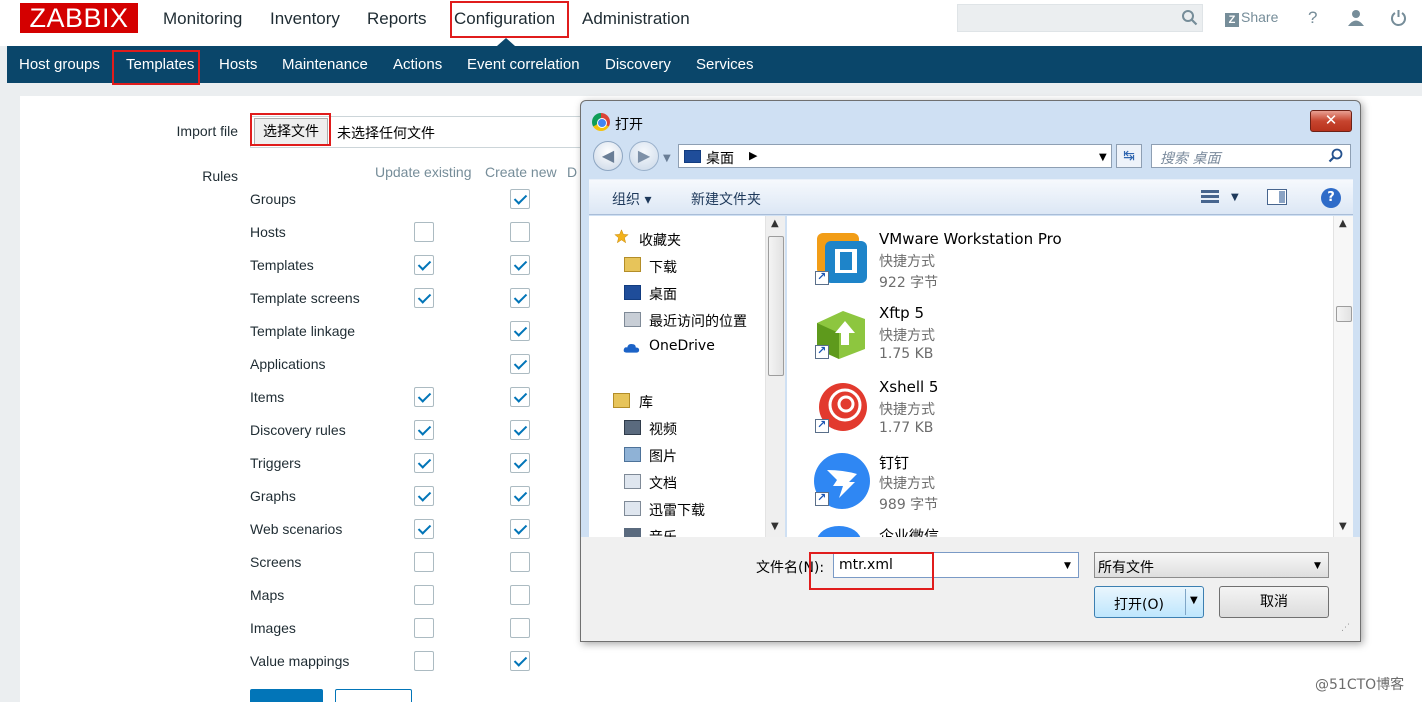 The image size is (1422, 702). I want to click on nav-xunlei: 迅雷下载, so click(677, 510).